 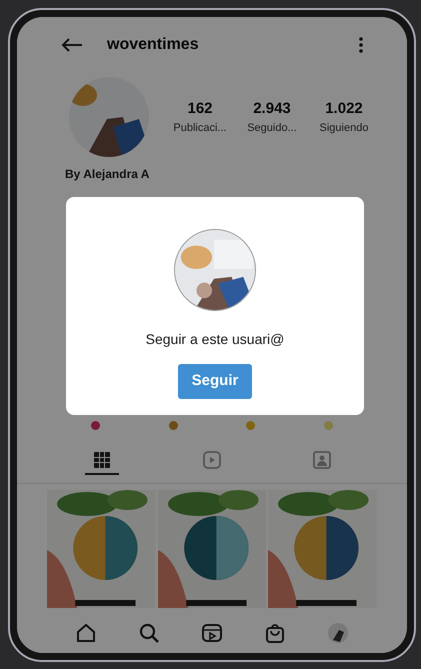 I want to click on search-icon, so click(x=149, y=633).